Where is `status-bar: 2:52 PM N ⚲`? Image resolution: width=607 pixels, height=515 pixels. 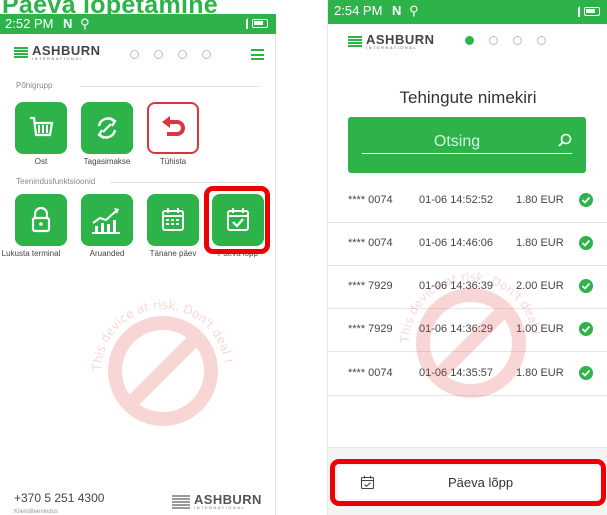
status-bar: 2:52 PM N ⚲ is located at coordinates (138, 24).